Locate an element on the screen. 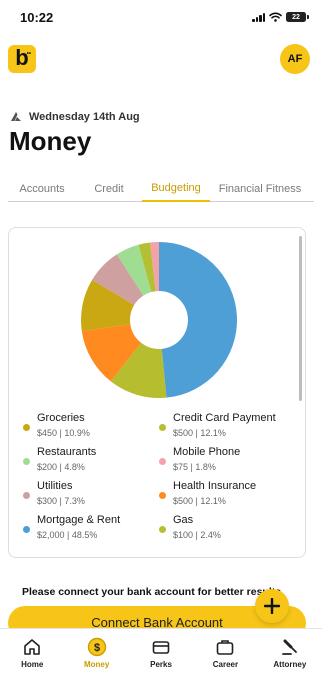 The width and height of the screenshot is (322, 690). nav-career: Career is located at coordinates (225, 659).